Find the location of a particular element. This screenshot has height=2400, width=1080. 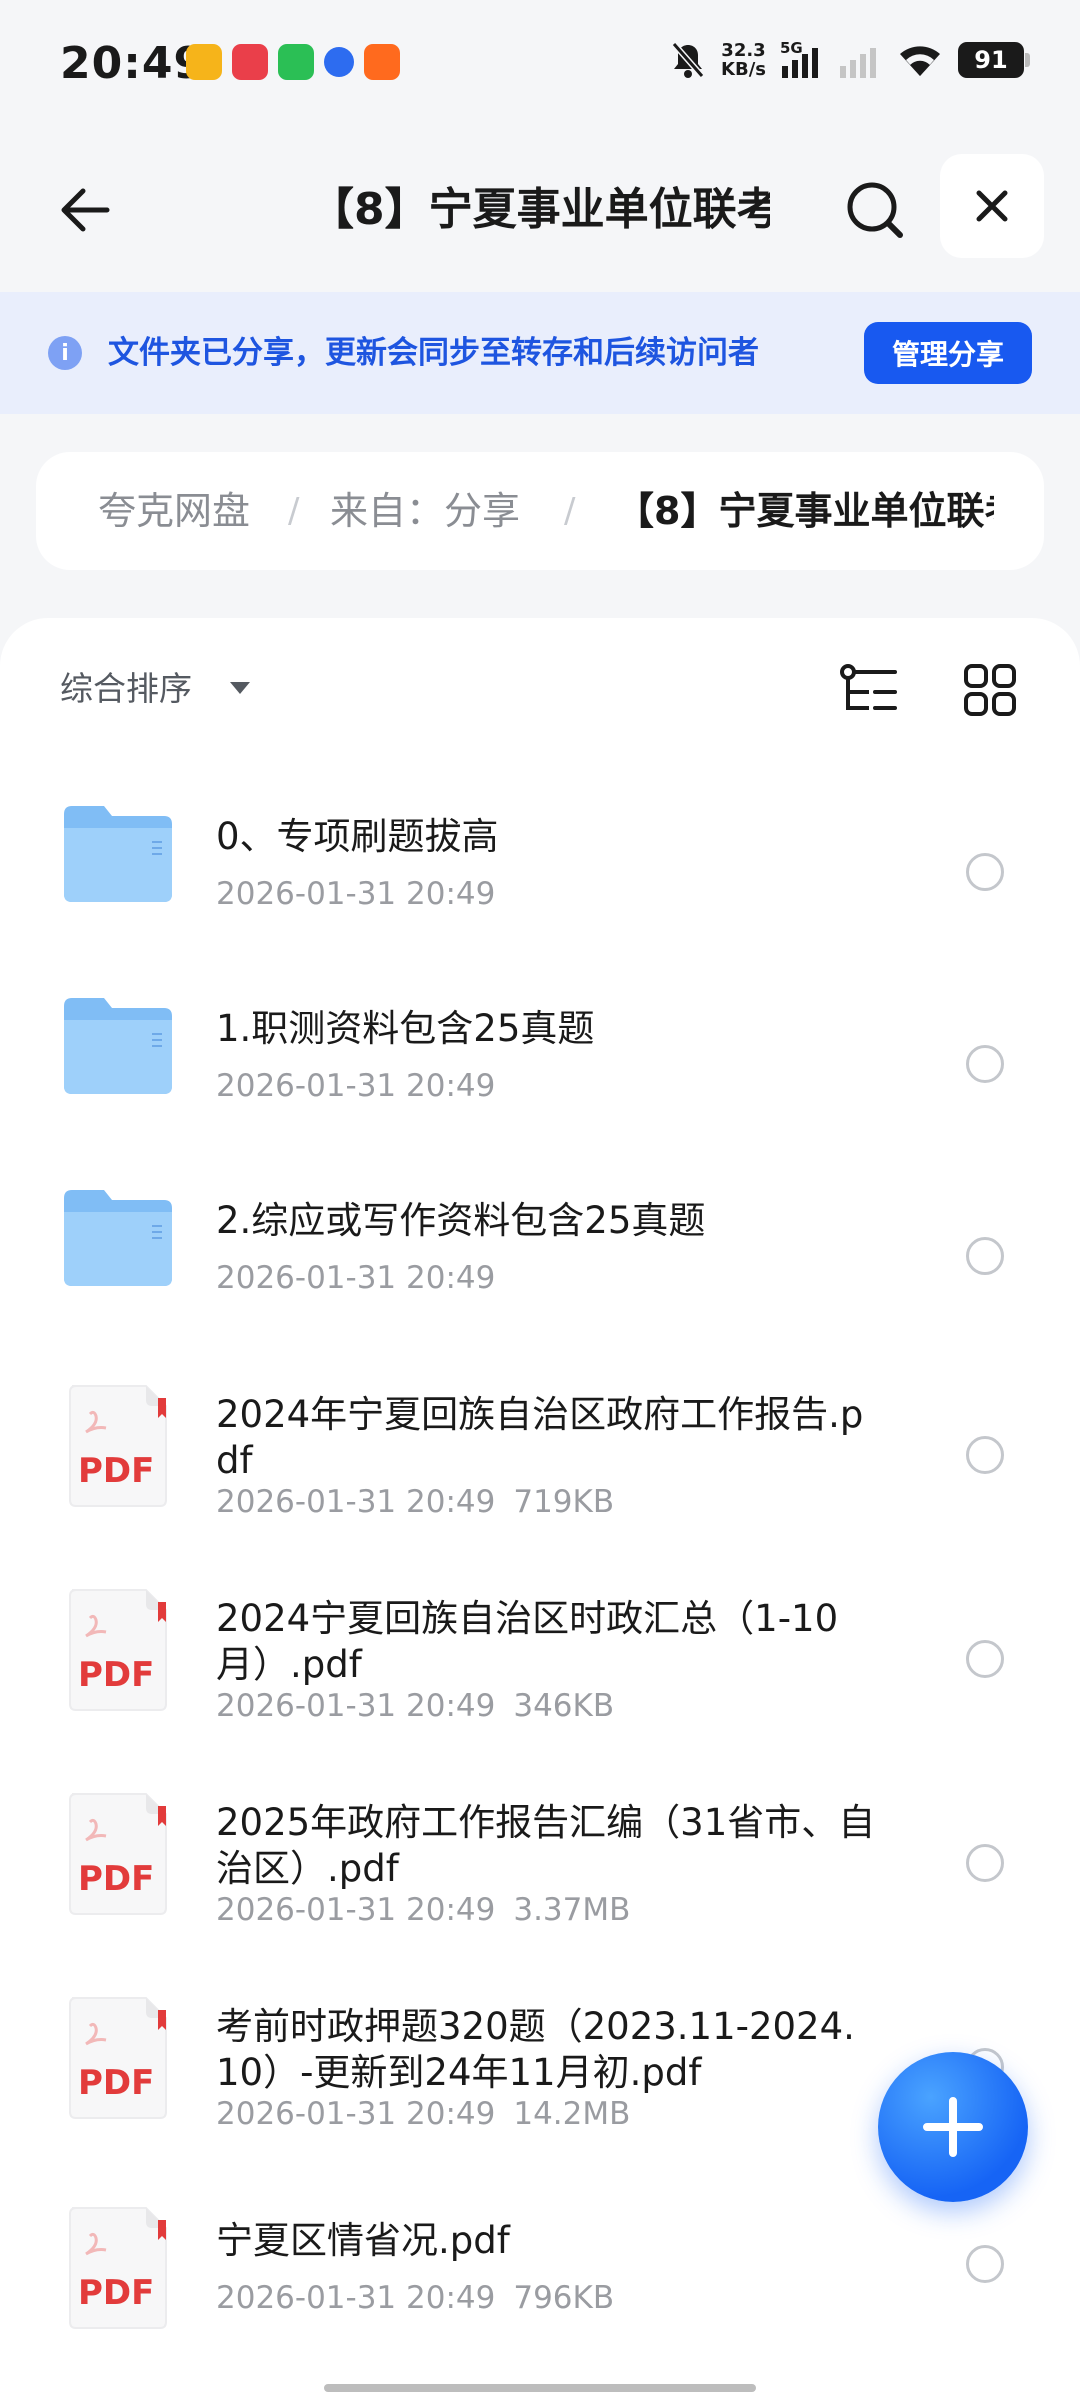

tree-view-button is located at coordinates (870, 690).